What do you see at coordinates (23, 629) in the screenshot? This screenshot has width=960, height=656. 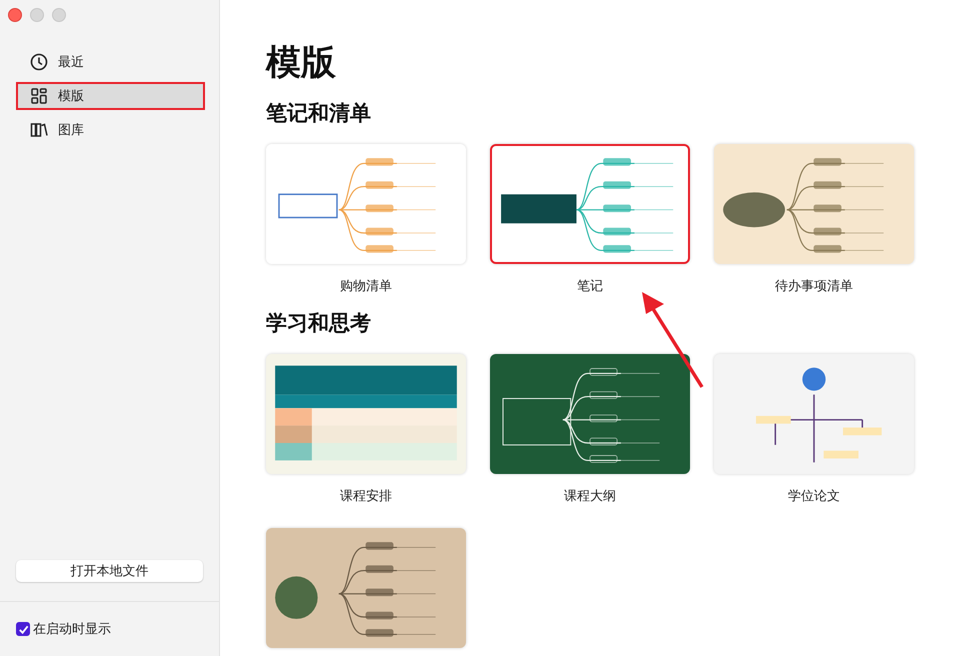 I see `checkbox` at bounding box center [23, 629].